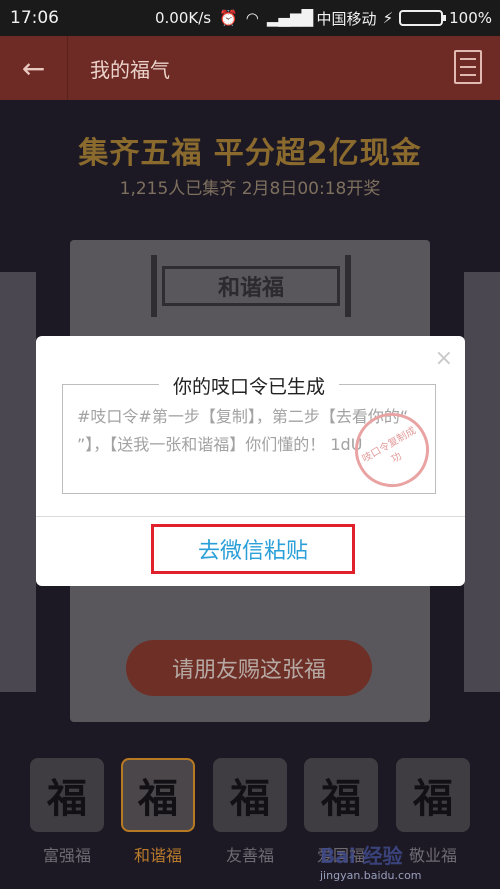 This screenshot has height=889, width=500. Describe the element at coordinates (130, 69) in the screenshot. I see `page-title: 我的福气` at that location.